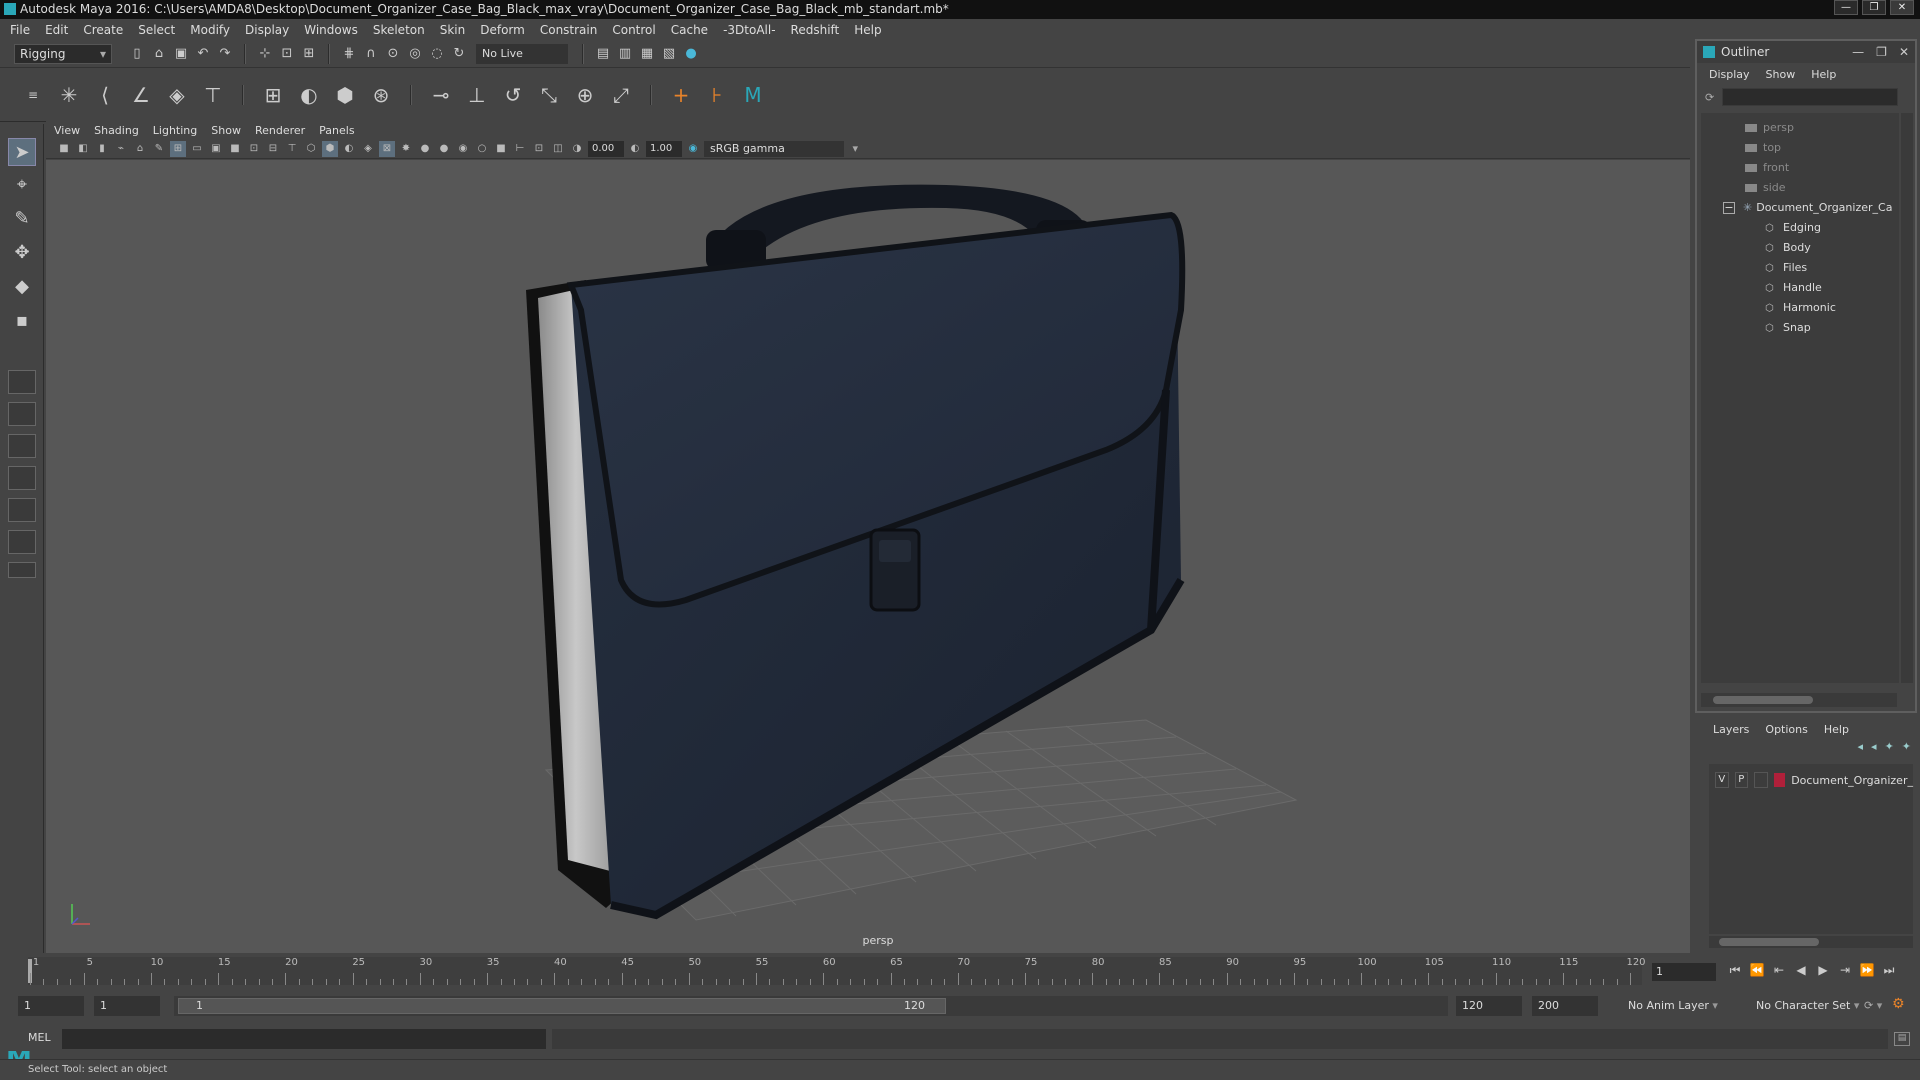  I want to click on live-surface-field: No Live Surface, so click(522, 61).